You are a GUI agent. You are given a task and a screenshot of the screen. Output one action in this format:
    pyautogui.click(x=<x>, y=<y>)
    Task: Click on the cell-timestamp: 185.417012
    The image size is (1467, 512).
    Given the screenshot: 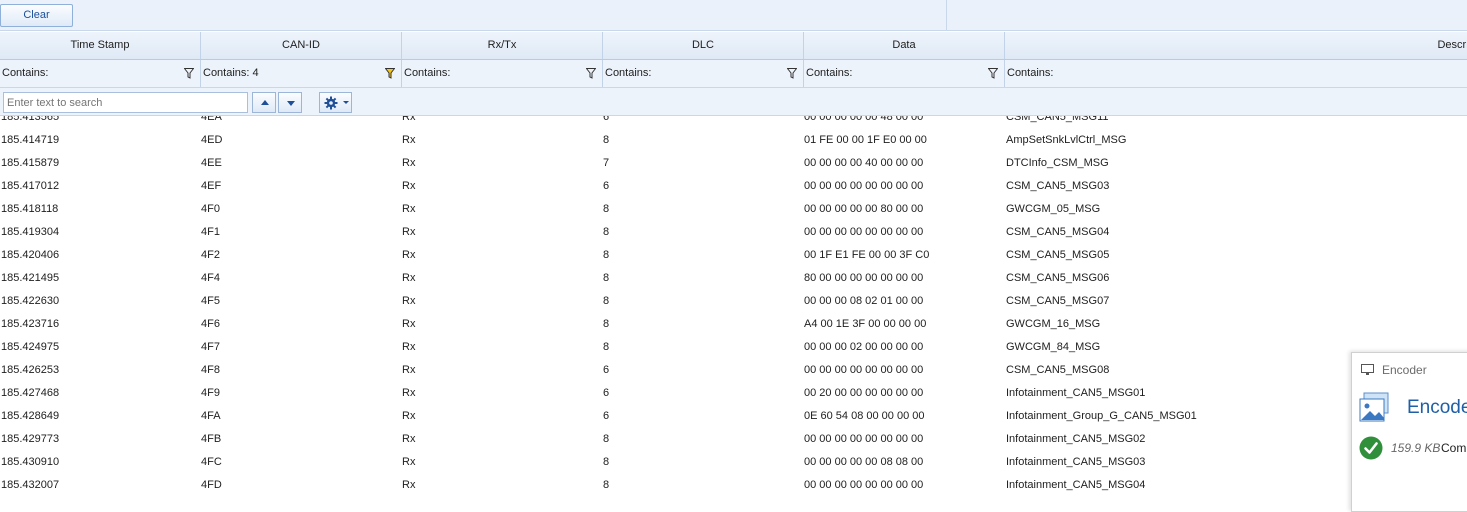 What is the action you would take?
    pyautogui.click(x=30, y=186)
    